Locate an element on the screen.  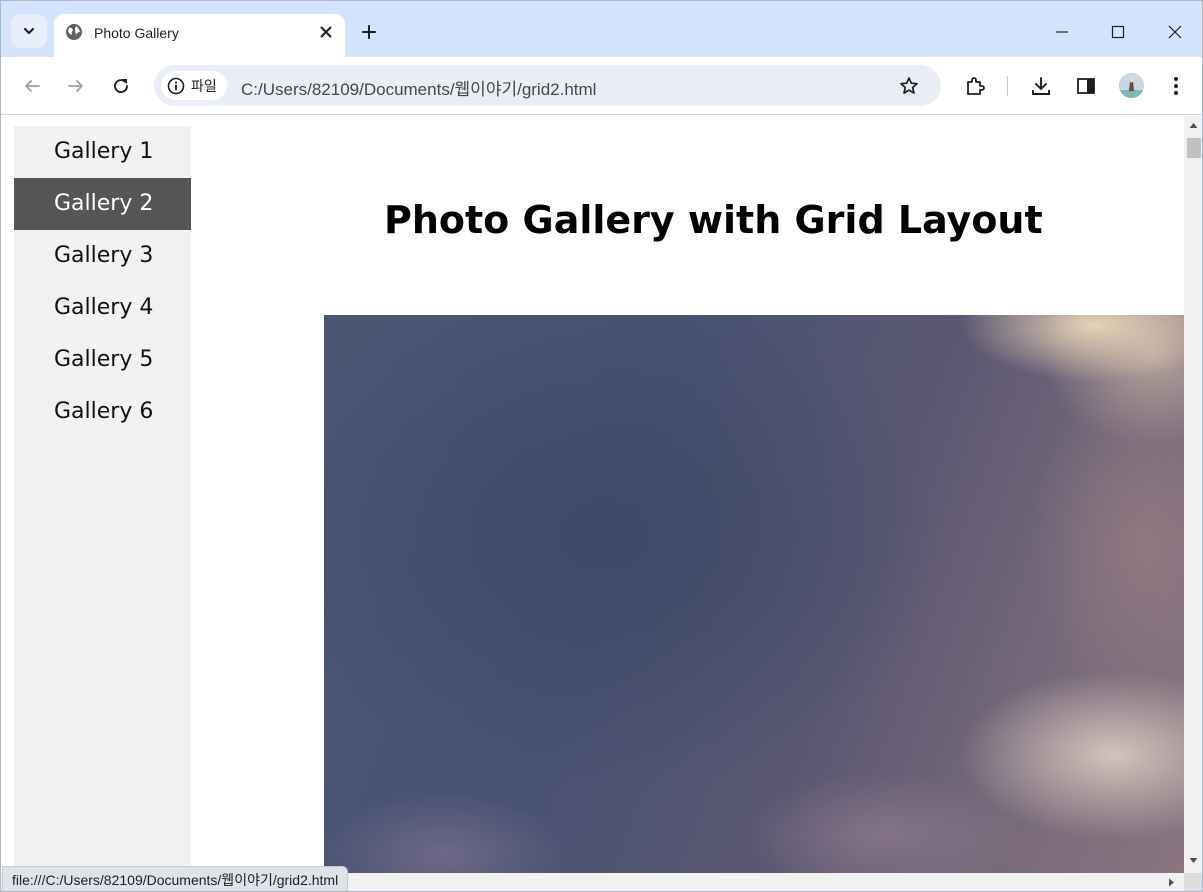
globe-icon is located at coordinates (74, 32).